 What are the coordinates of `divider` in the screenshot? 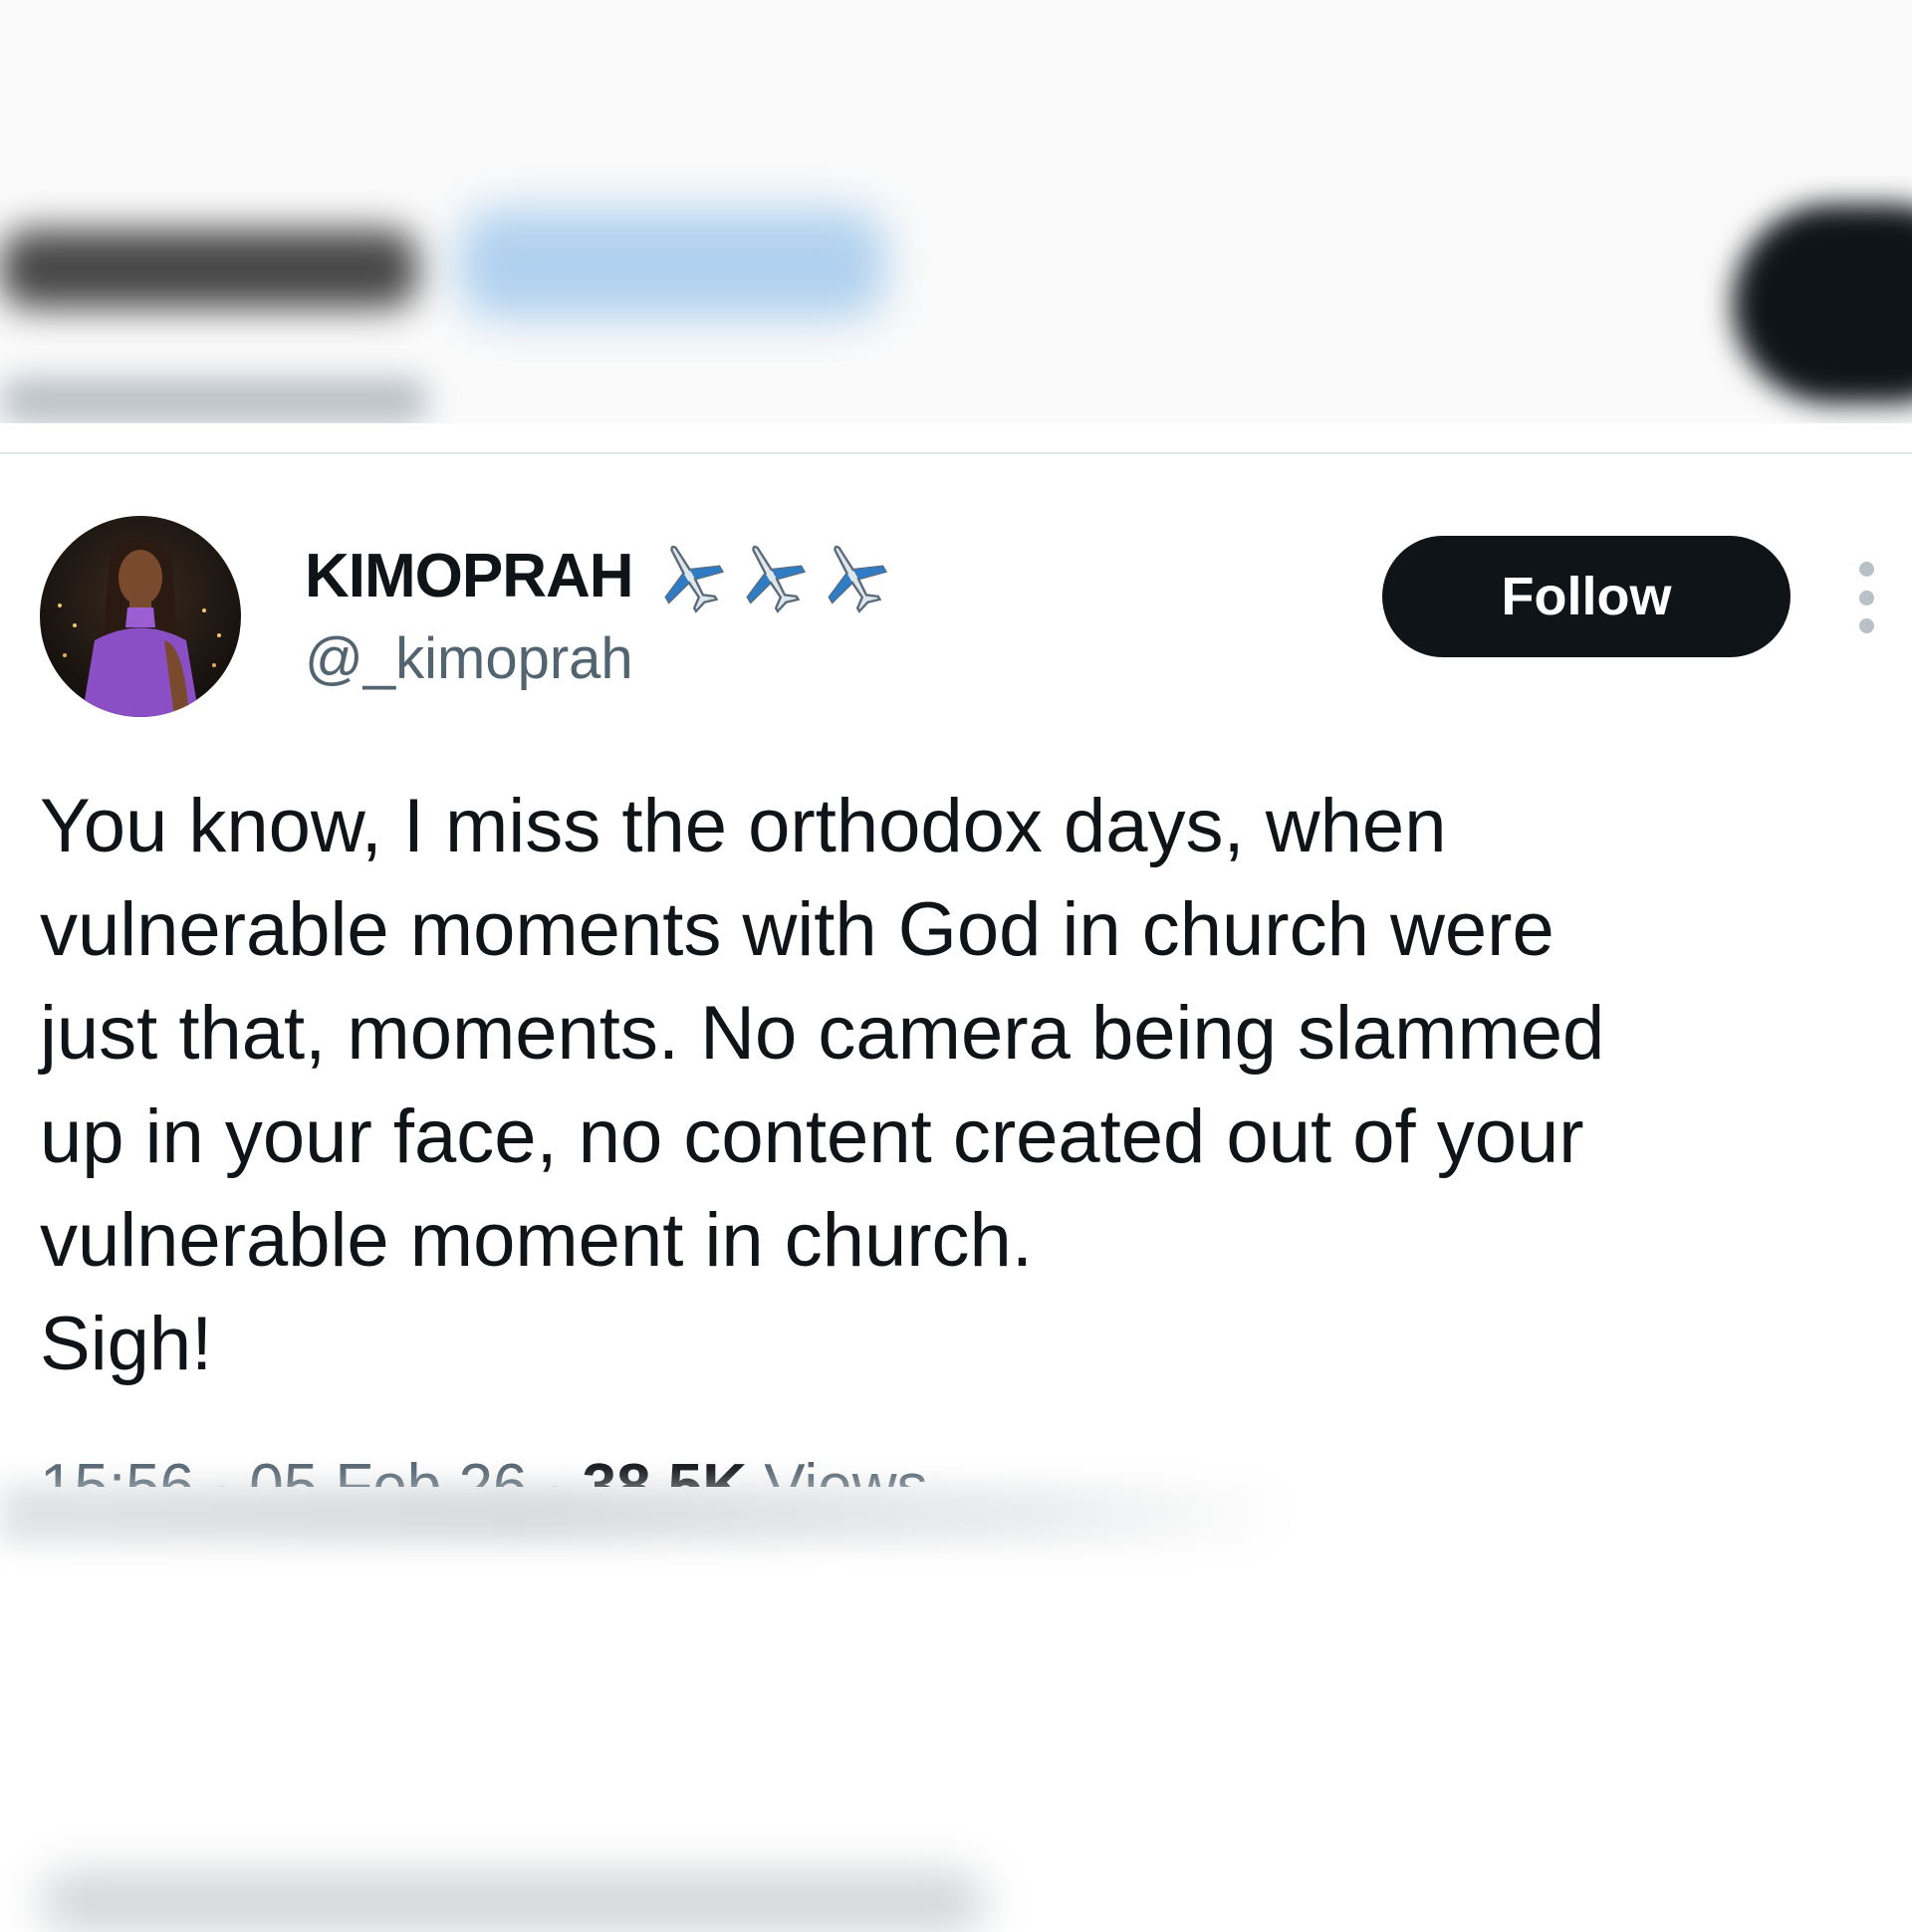 It's located at (956, 453).